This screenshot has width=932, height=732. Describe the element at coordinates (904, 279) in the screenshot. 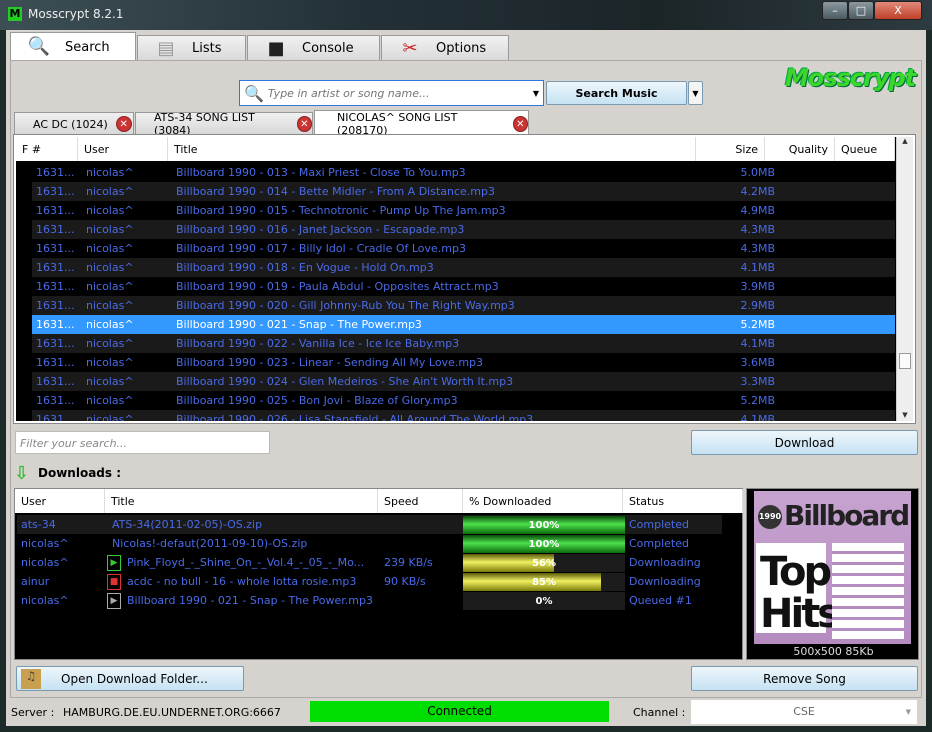

I see `scrollbar: ▲ ▼` at that location.